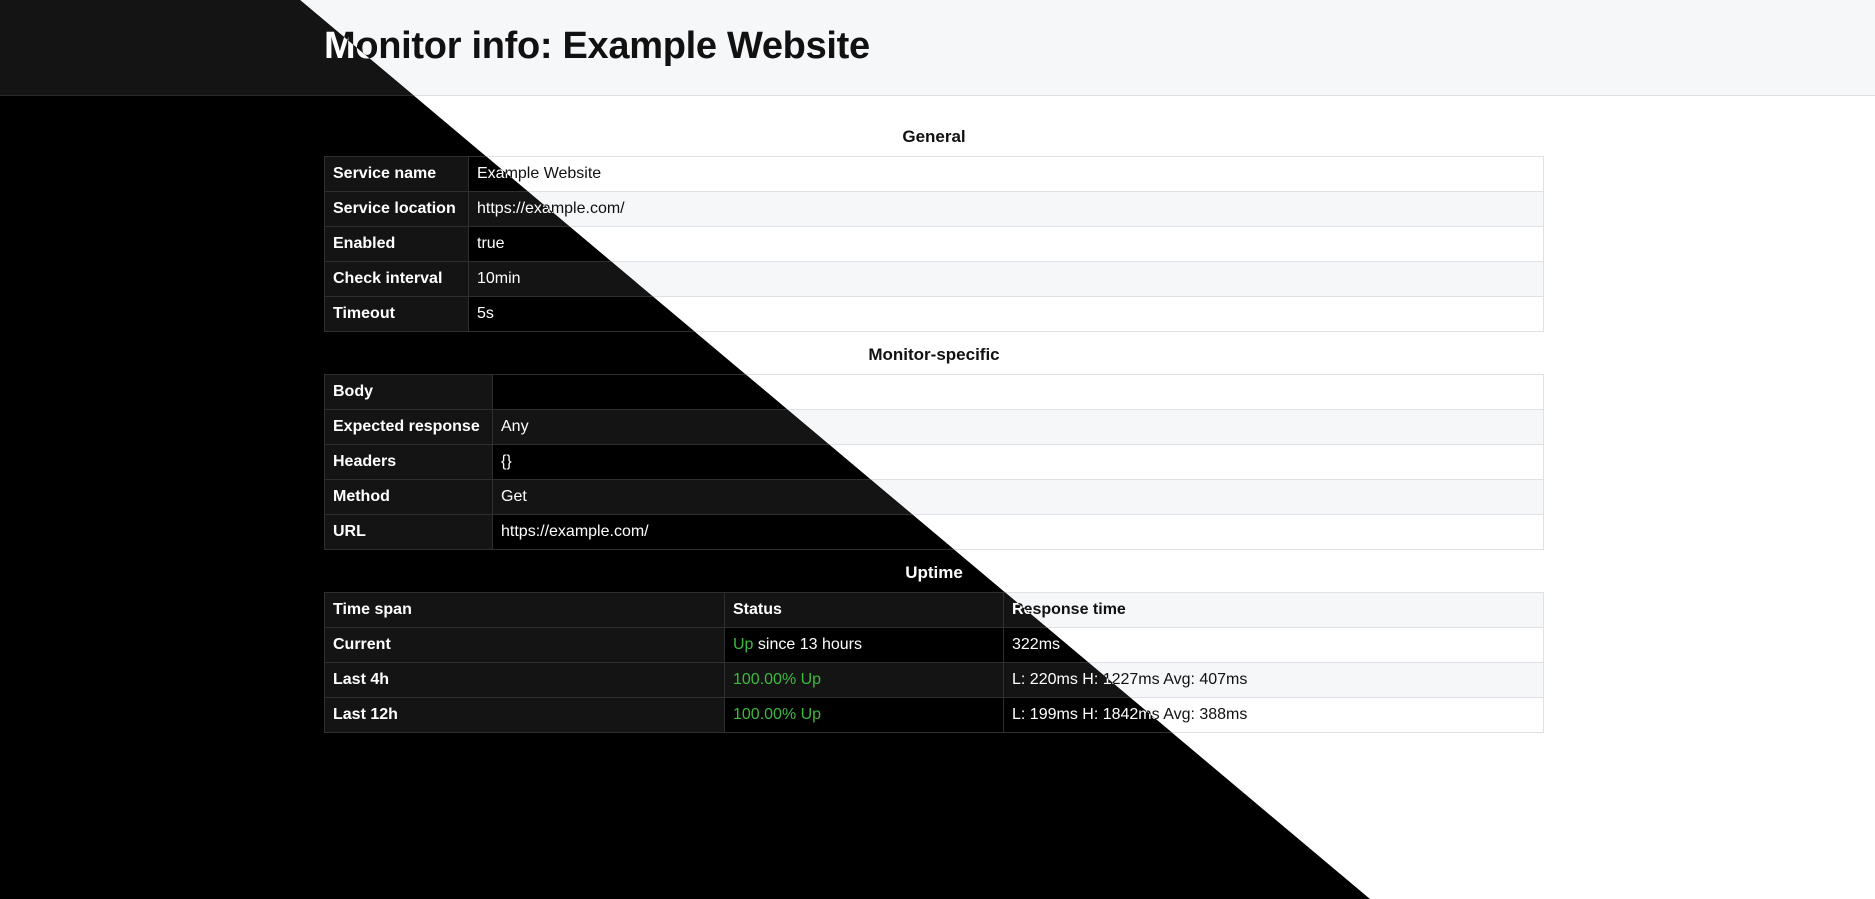 This screenshot has width=1875, height=899. I want to click on general-heading: General, so click(934, 136).